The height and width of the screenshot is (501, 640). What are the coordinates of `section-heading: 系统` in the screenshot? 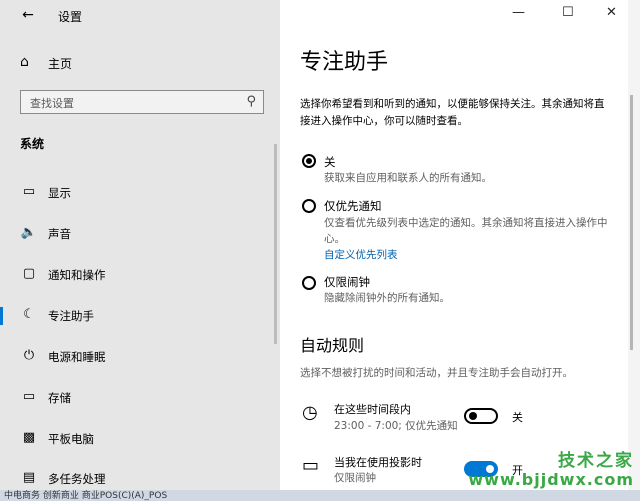 It's located at (32, 144).